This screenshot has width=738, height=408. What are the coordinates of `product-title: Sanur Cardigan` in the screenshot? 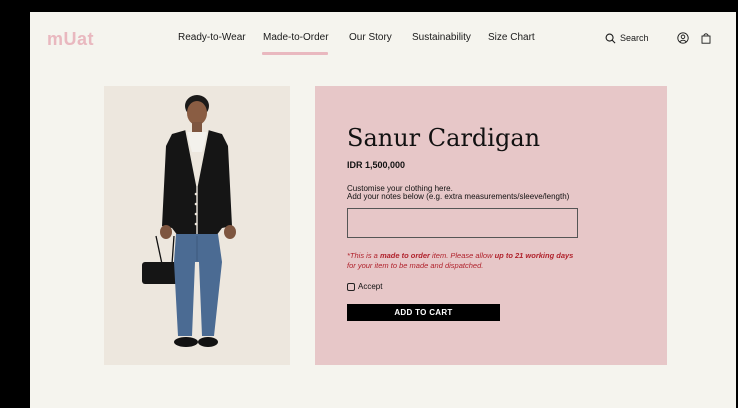 It's located at (444, 138).